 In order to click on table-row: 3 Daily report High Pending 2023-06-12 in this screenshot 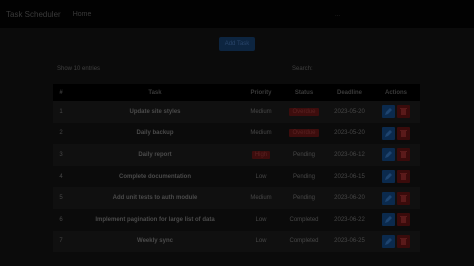, I will do `click(236, 155)`.